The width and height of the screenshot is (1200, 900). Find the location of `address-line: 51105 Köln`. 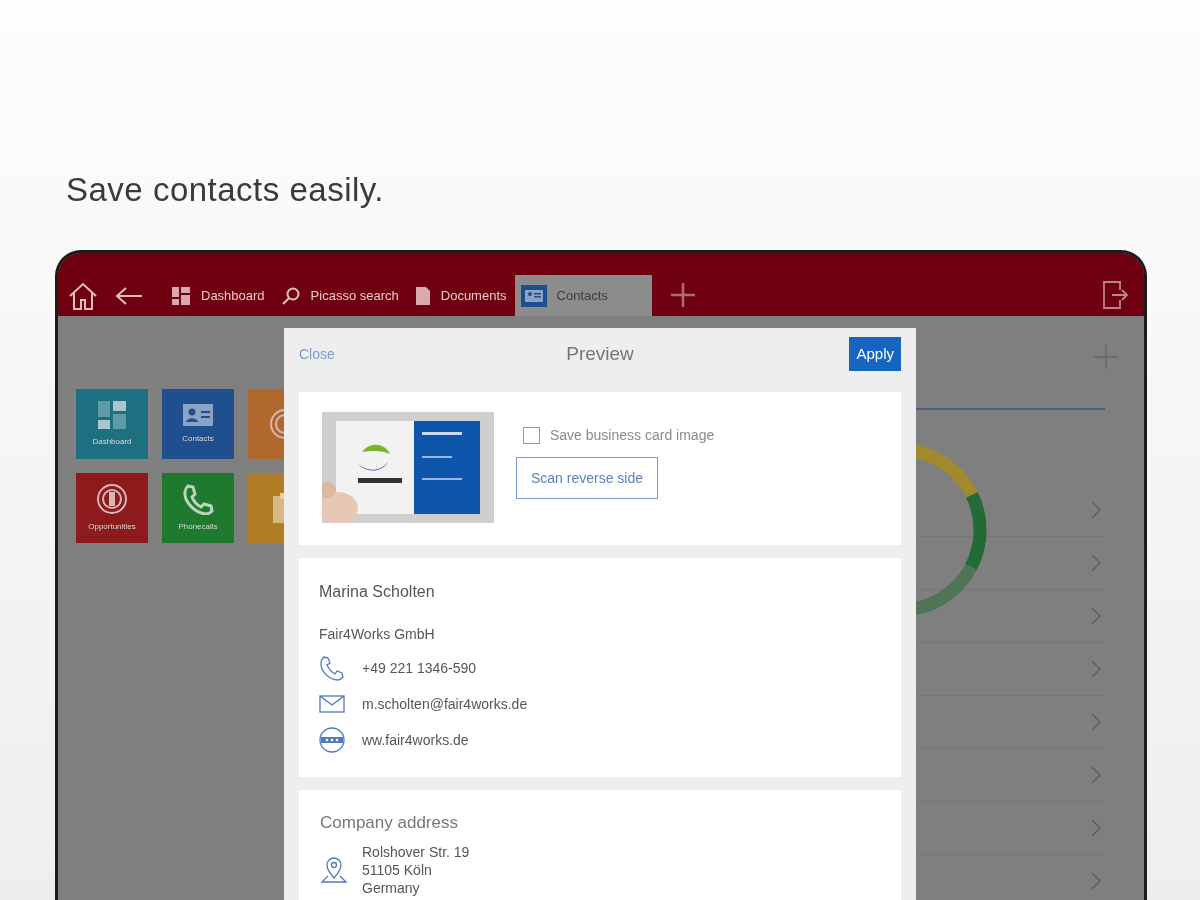

address-line: 51105 Köln is located at coordinates (397, 870).